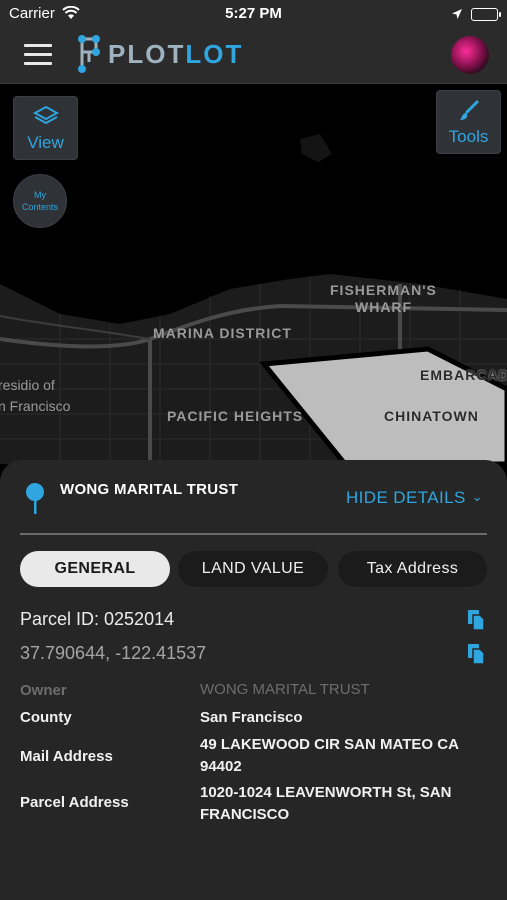 The width and height of the screenshot is (507, 900). Describe the element at coordinates (46, 115) in the screenshot. I see `layers-icon` at that location.